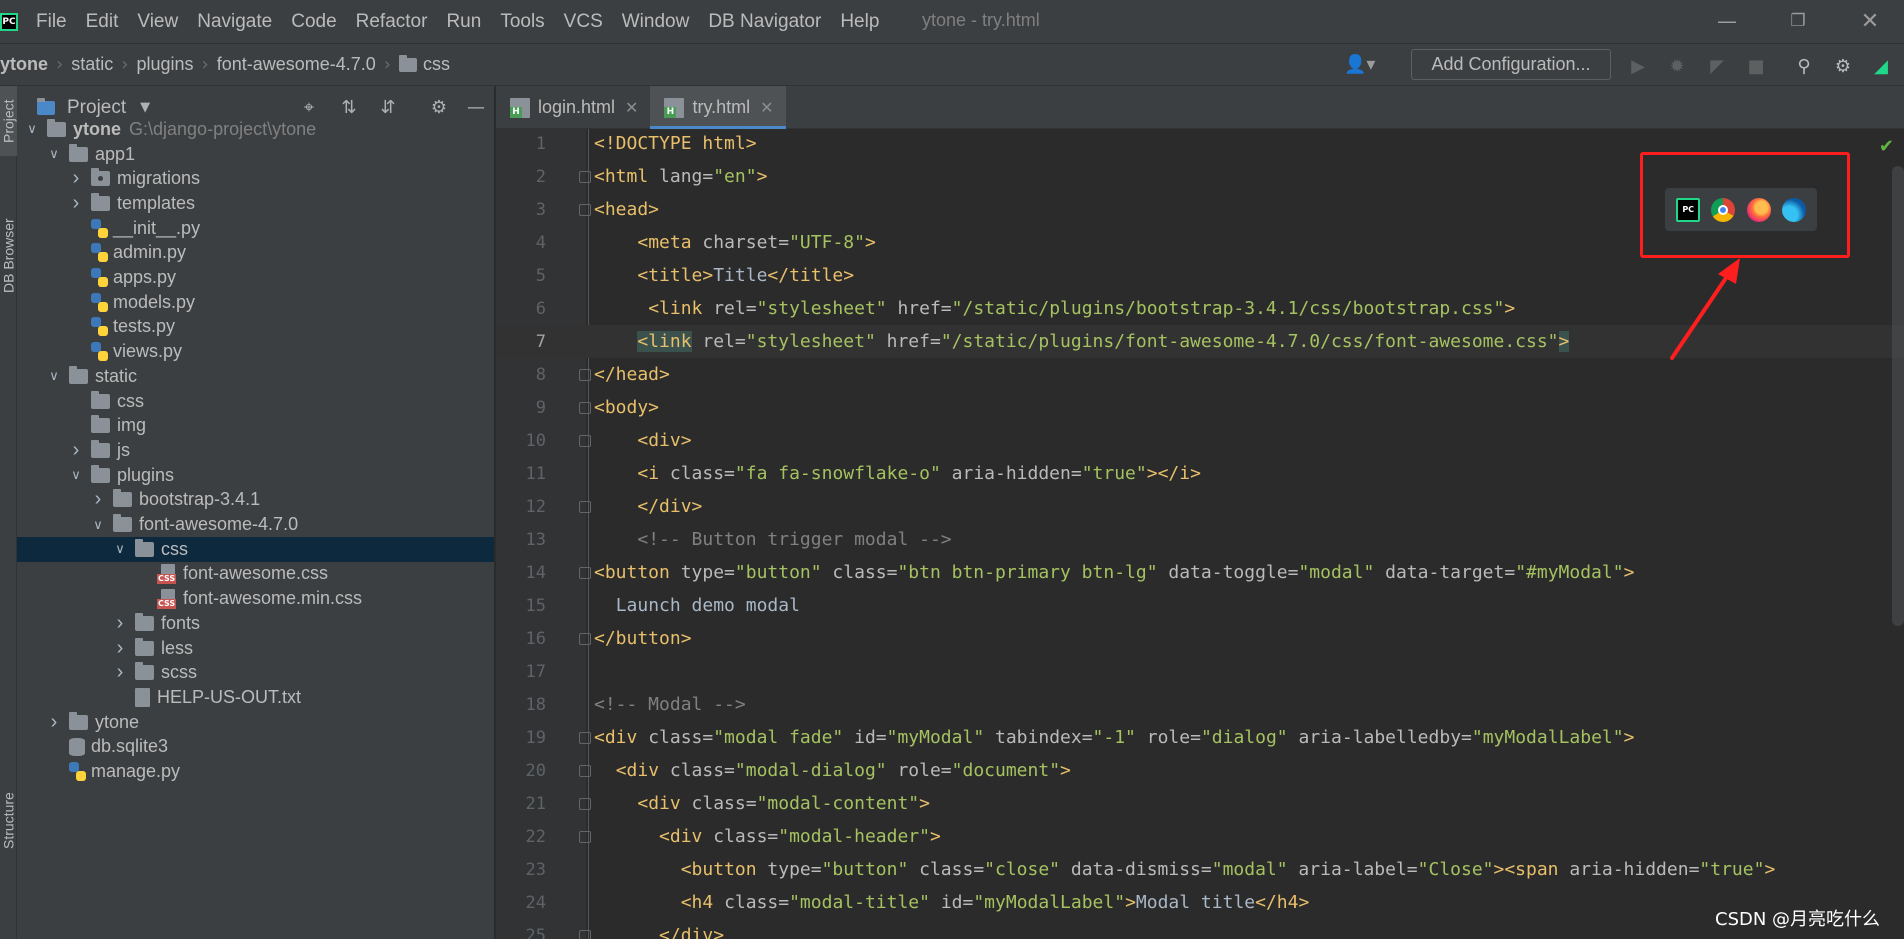 This screenshot has height=939, width=1904. Describe the element at coordinates (255, 450) in the screenshot. I see `tree-item: › js` at that location.